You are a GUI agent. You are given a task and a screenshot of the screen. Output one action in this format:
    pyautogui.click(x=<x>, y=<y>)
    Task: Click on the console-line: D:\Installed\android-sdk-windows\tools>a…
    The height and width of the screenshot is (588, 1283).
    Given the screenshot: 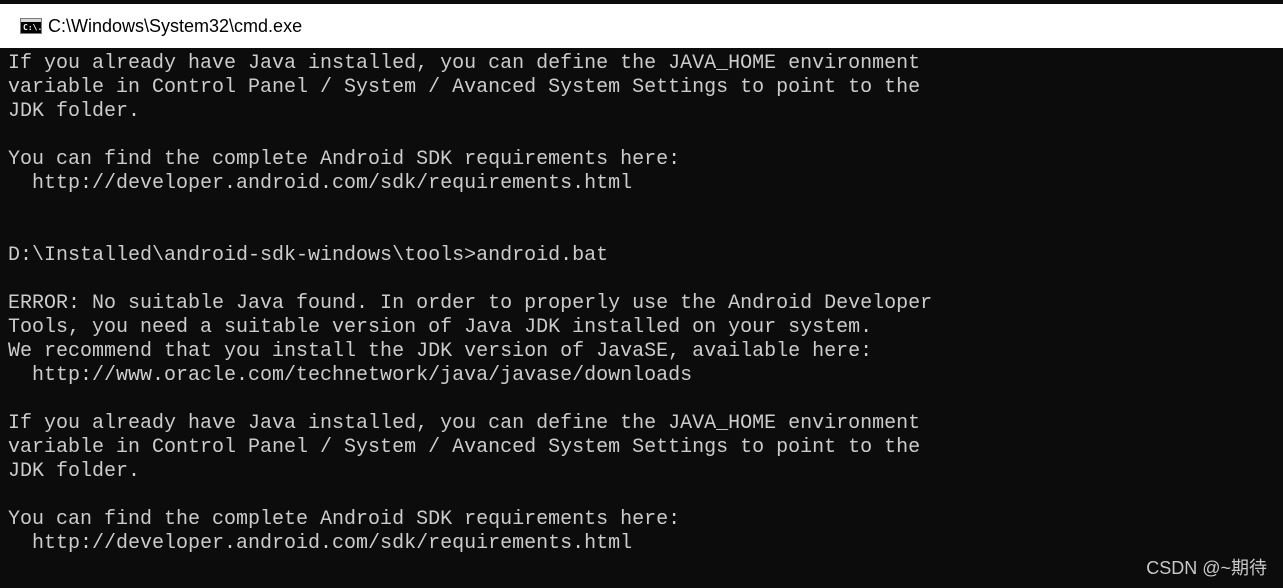 What is the action you would take?
    pyautogui.click(x=308, y=255)
    